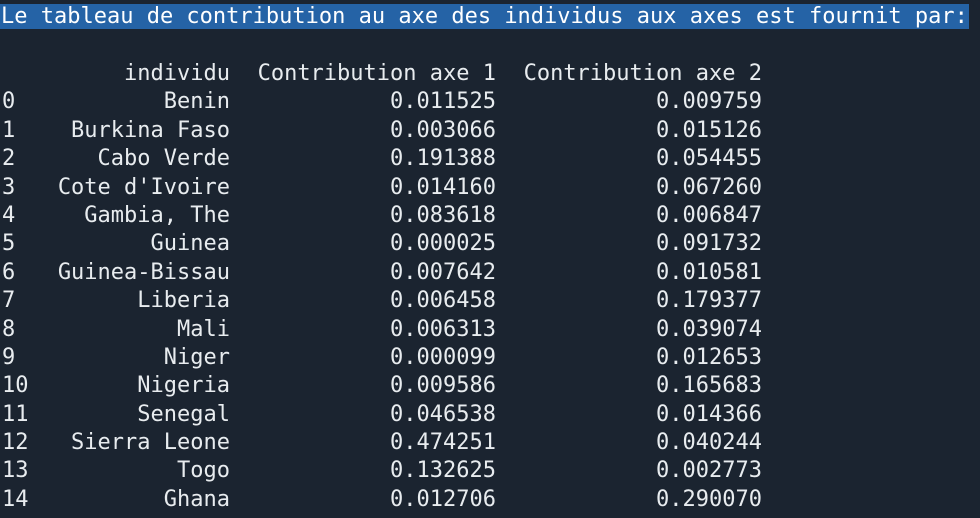  Describe the element at coordinates (709, 386) in the screenshot. I see `row-contribution-axe-2: 0.165683` at that location.